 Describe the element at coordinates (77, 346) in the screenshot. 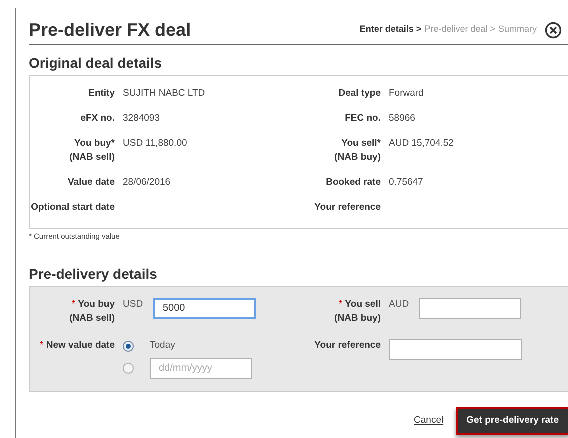

I see `field-label: * New value date` at that location.